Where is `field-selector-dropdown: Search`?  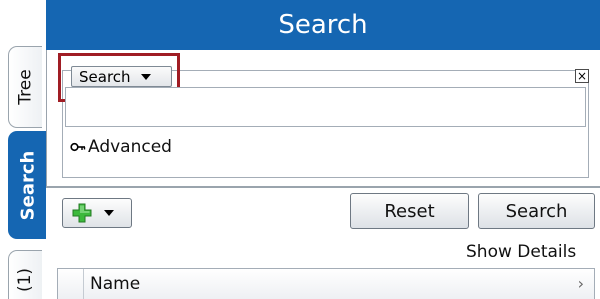 field-selector-dropdown: Search is located at coordinates (121, 76).